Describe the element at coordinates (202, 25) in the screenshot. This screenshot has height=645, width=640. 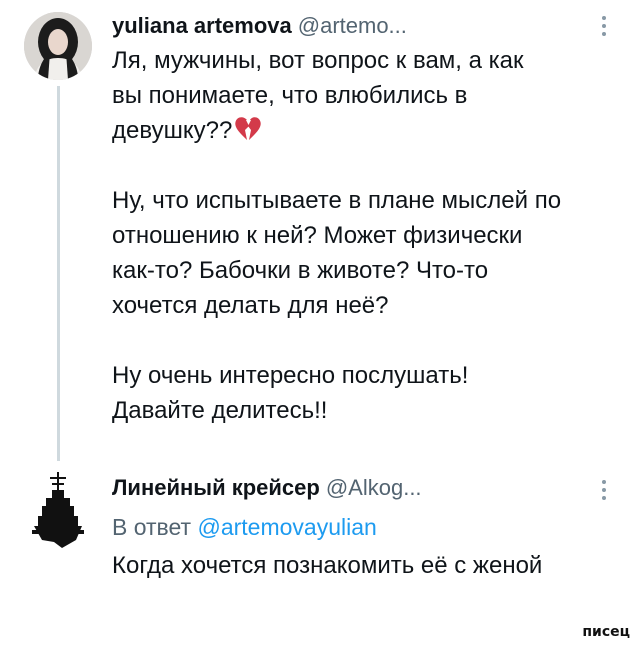
I see `author-name: yuliana artemova` at that location.